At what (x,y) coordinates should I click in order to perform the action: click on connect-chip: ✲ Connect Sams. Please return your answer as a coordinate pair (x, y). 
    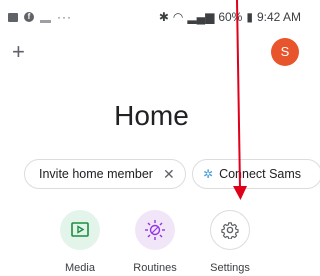
    Looking at the image, I should click on (256, 174).